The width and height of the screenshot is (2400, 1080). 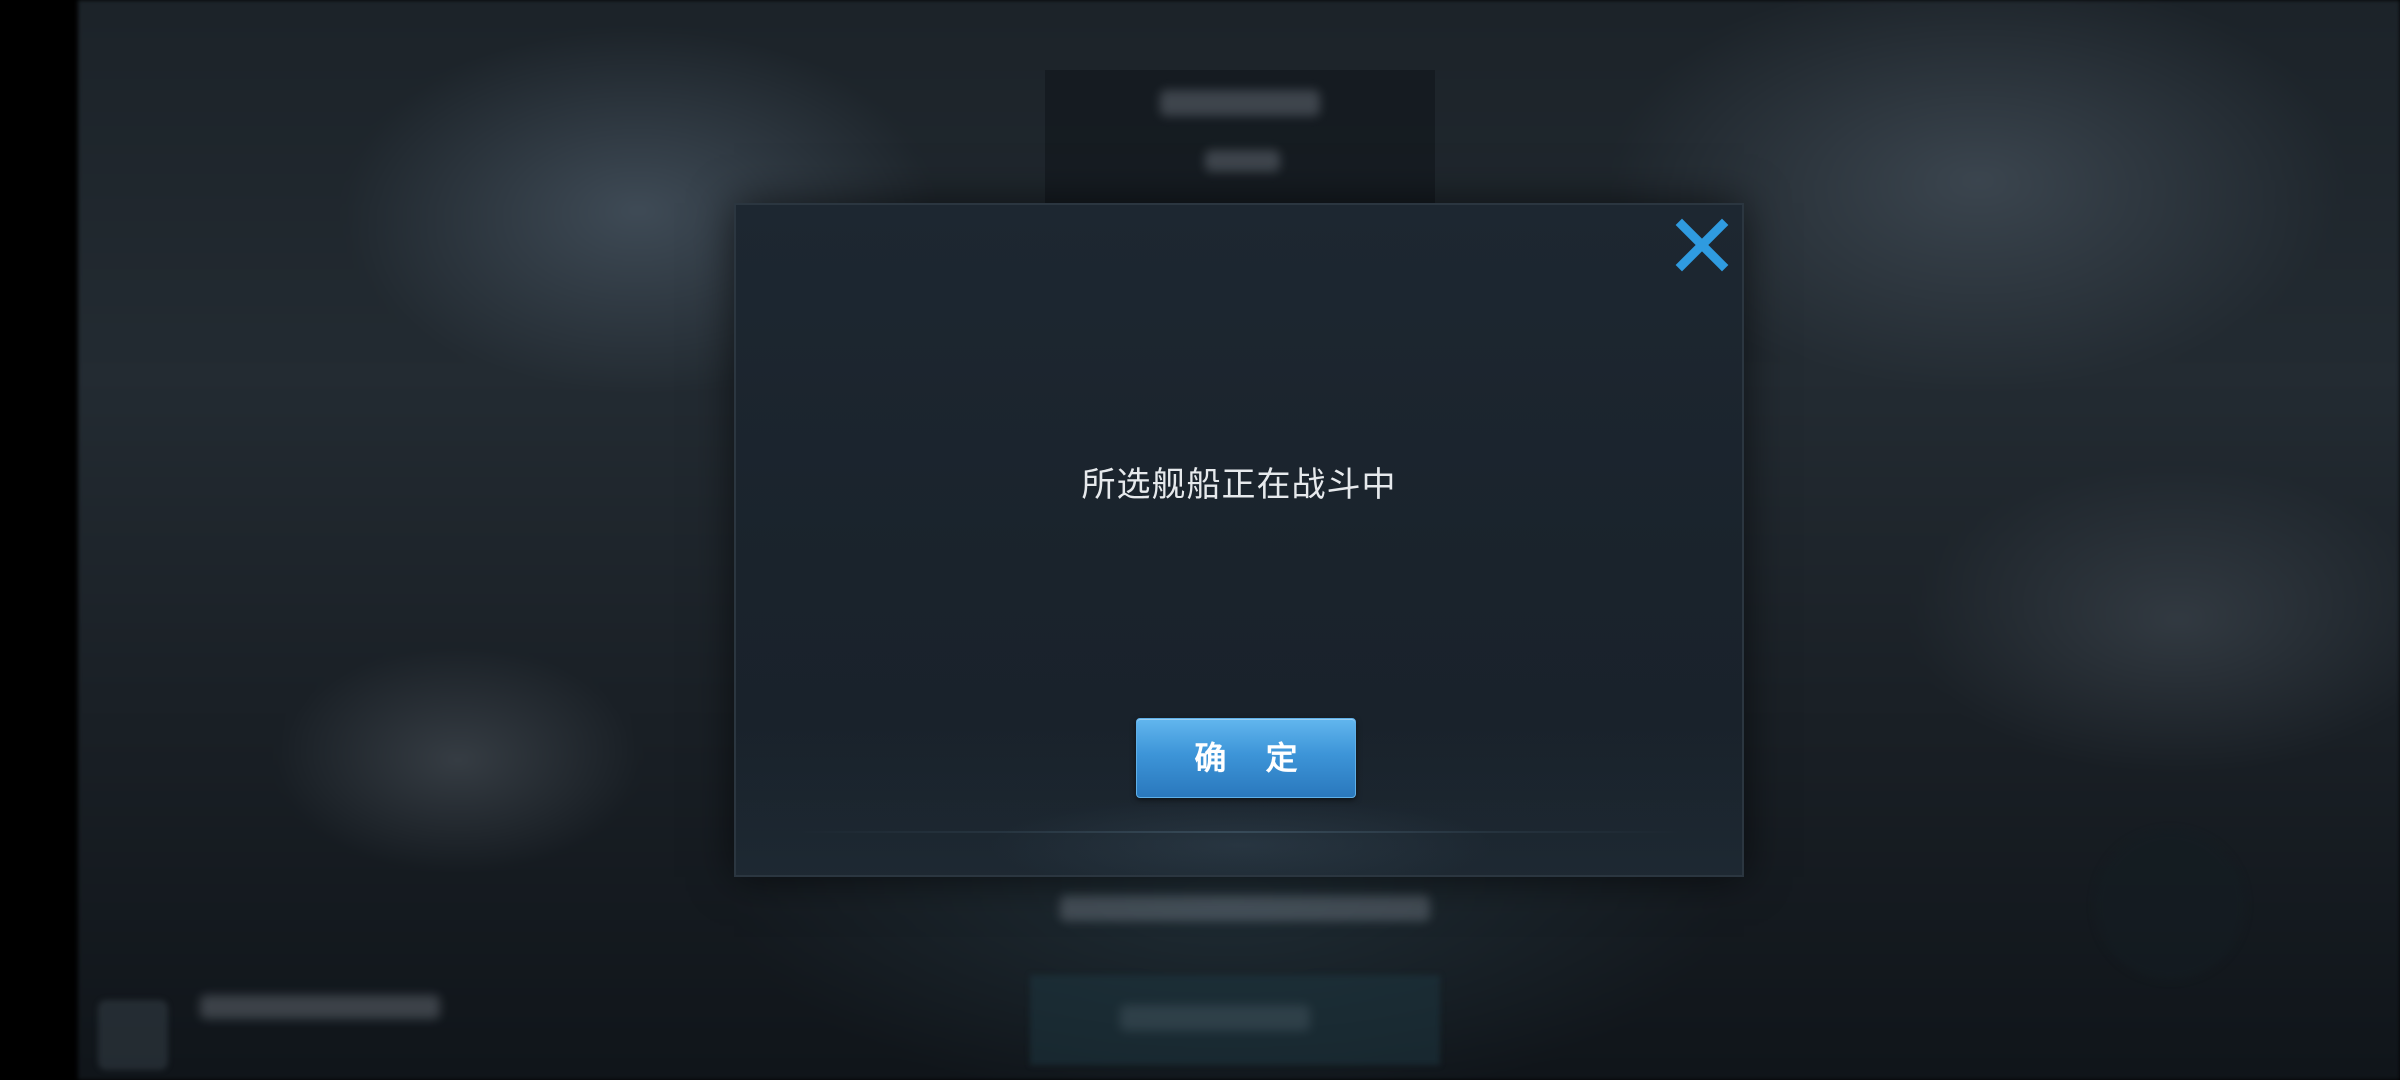 What do you see at coordinates (1235, 1020) in the screenshot?
I see `background-bottom-button` at bounding box center [1235, 1020].